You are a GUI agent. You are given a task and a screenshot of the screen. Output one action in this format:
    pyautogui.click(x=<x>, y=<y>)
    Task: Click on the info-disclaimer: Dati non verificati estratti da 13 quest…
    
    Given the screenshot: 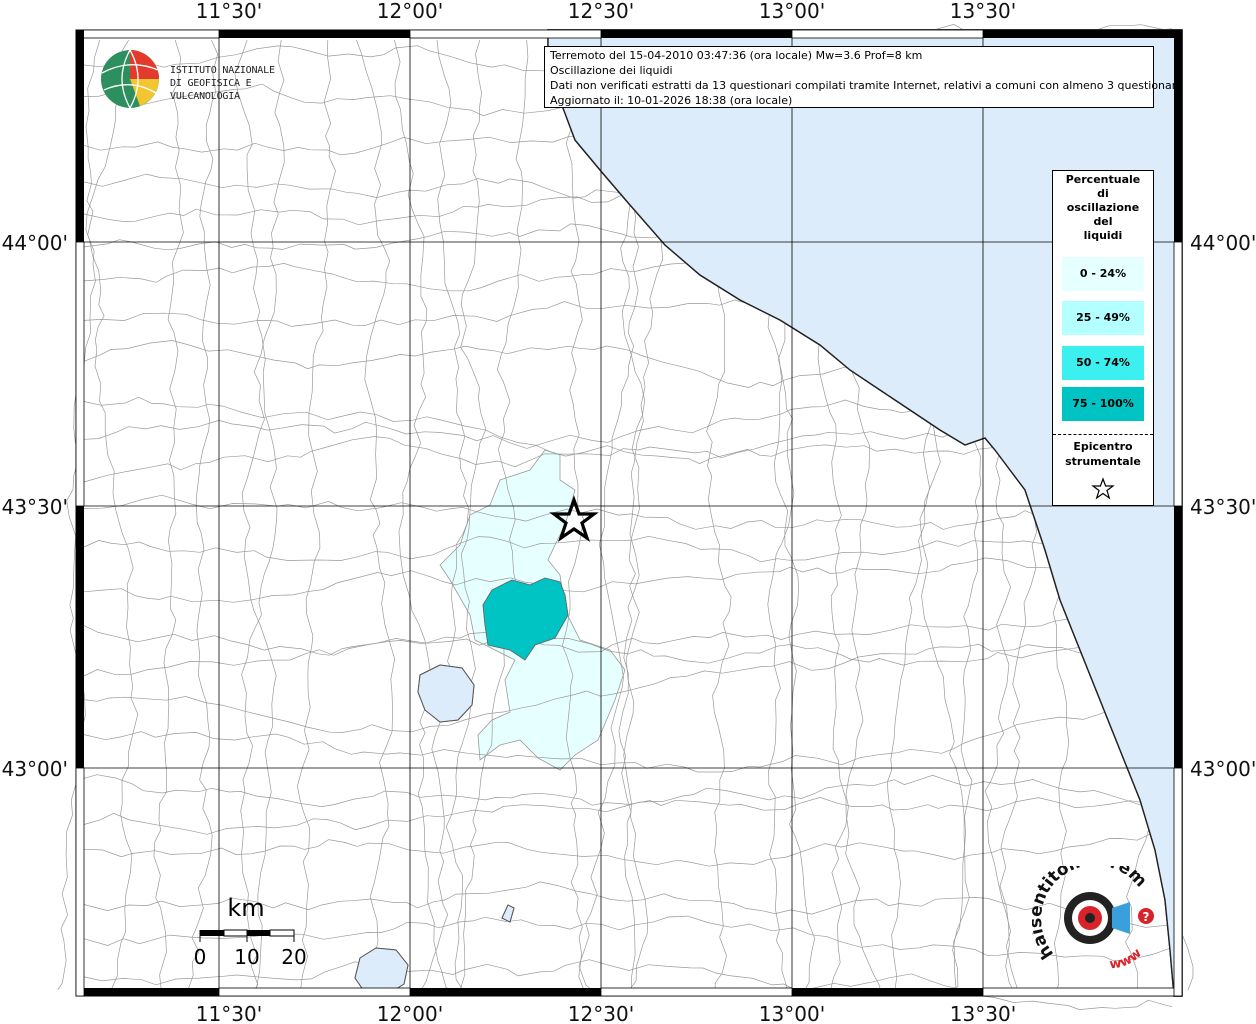 What is the action you would take?
    pyautogui.click(x=866, y=85)
    